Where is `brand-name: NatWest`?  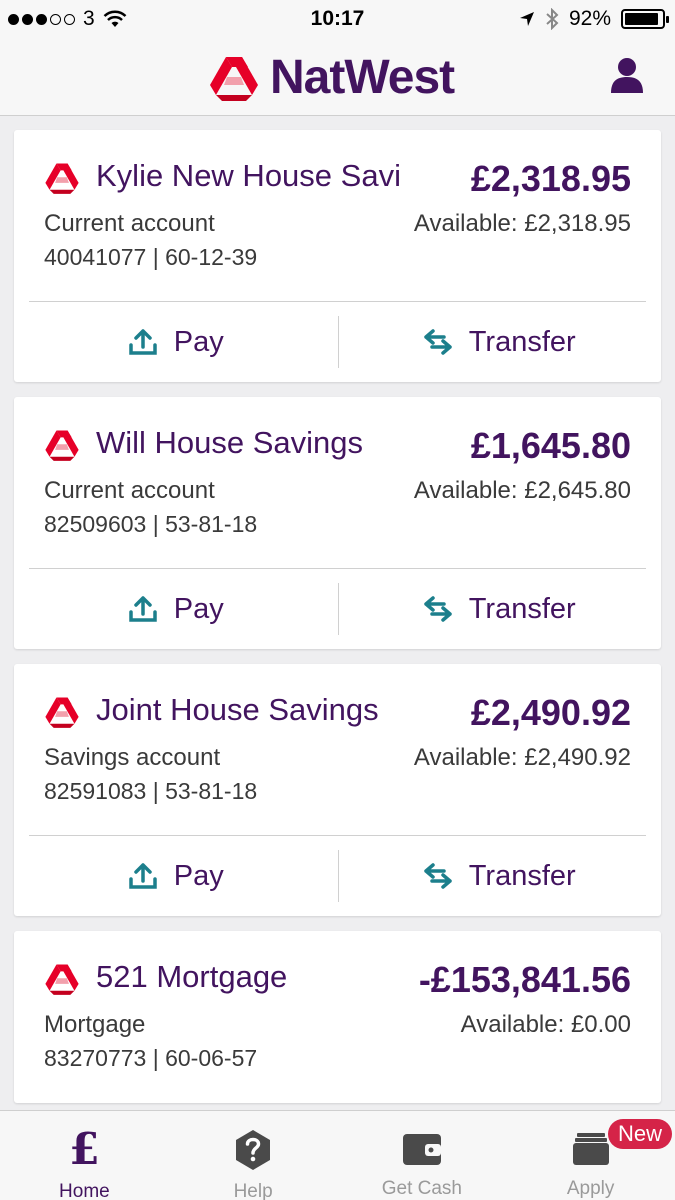
brand-name: NatWest is located at coordinates (362, 77).